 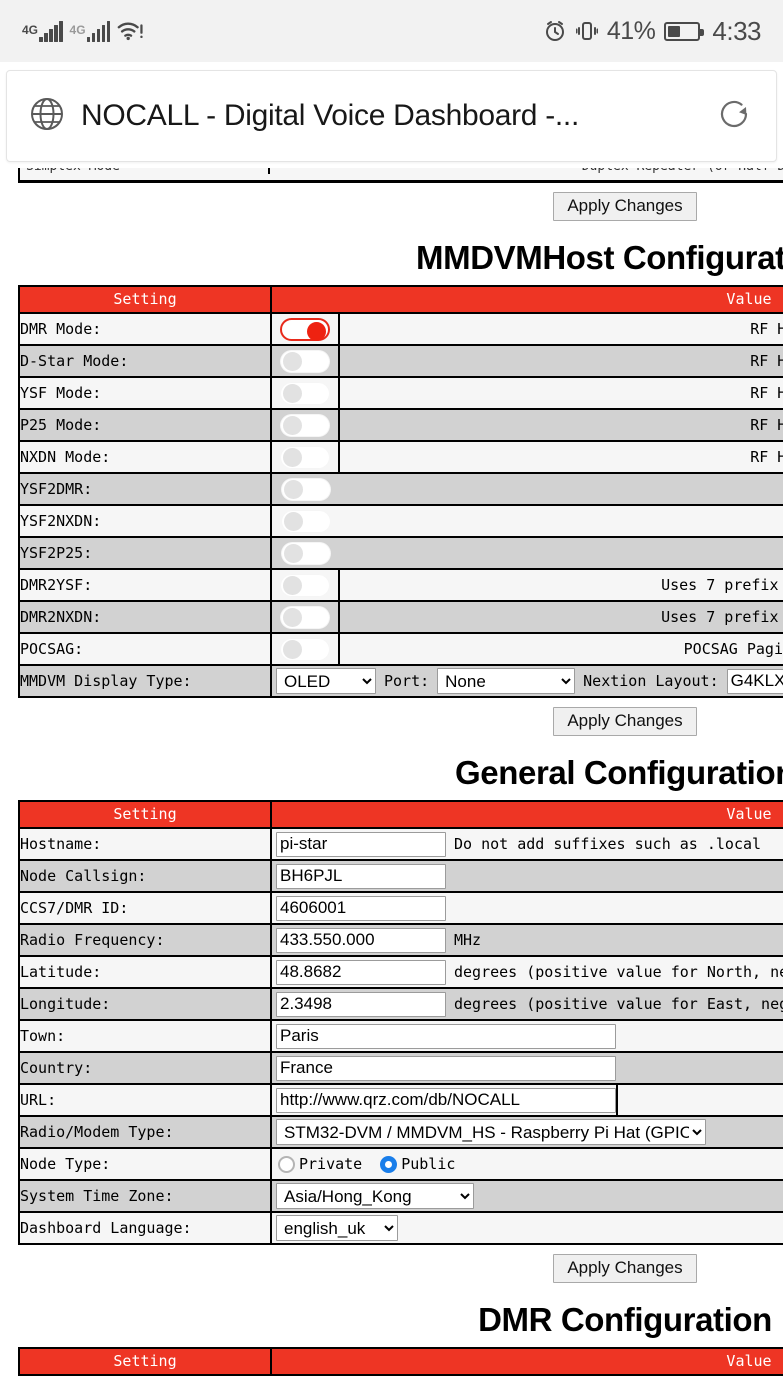 I want to click on apply-changes-wrap-1: Apply Changes, so click(x=391, y=204).